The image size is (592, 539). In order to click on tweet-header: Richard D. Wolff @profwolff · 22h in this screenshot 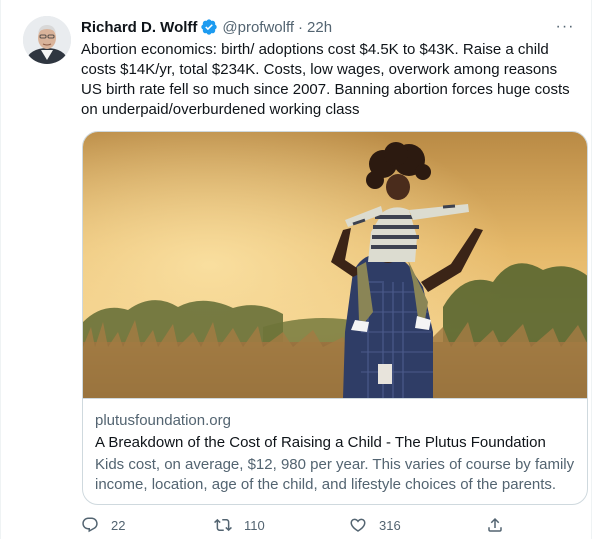, I will do `click(206, 27)`.